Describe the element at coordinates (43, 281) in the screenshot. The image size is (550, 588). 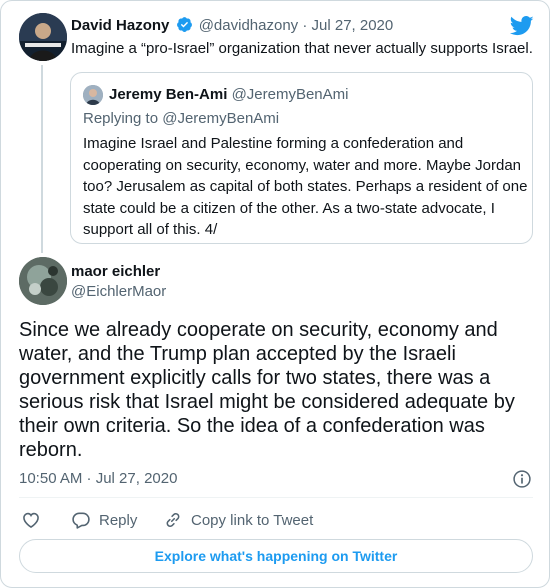
I see `maor-eichler-avatar` at that location.